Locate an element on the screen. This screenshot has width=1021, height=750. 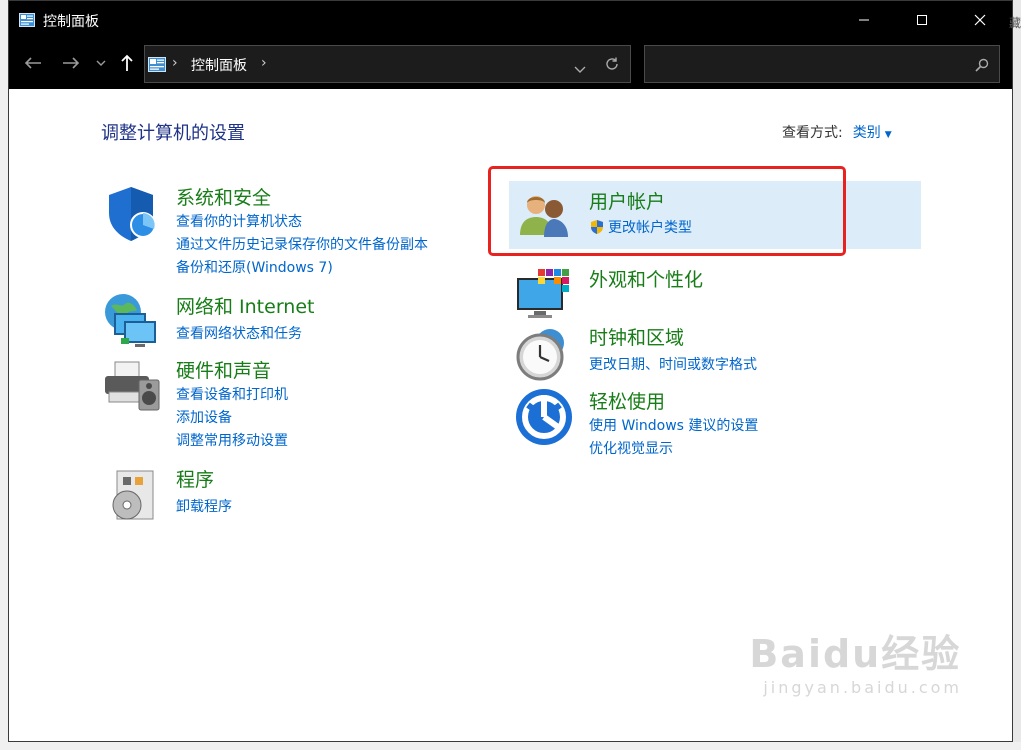
view-by: 查看方式: 类别 ▼ is located at coordinates (837, 132).